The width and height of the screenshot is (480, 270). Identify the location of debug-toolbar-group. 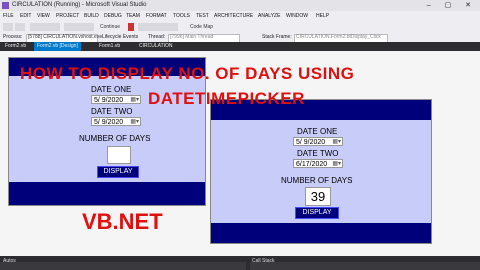
(158, 27).